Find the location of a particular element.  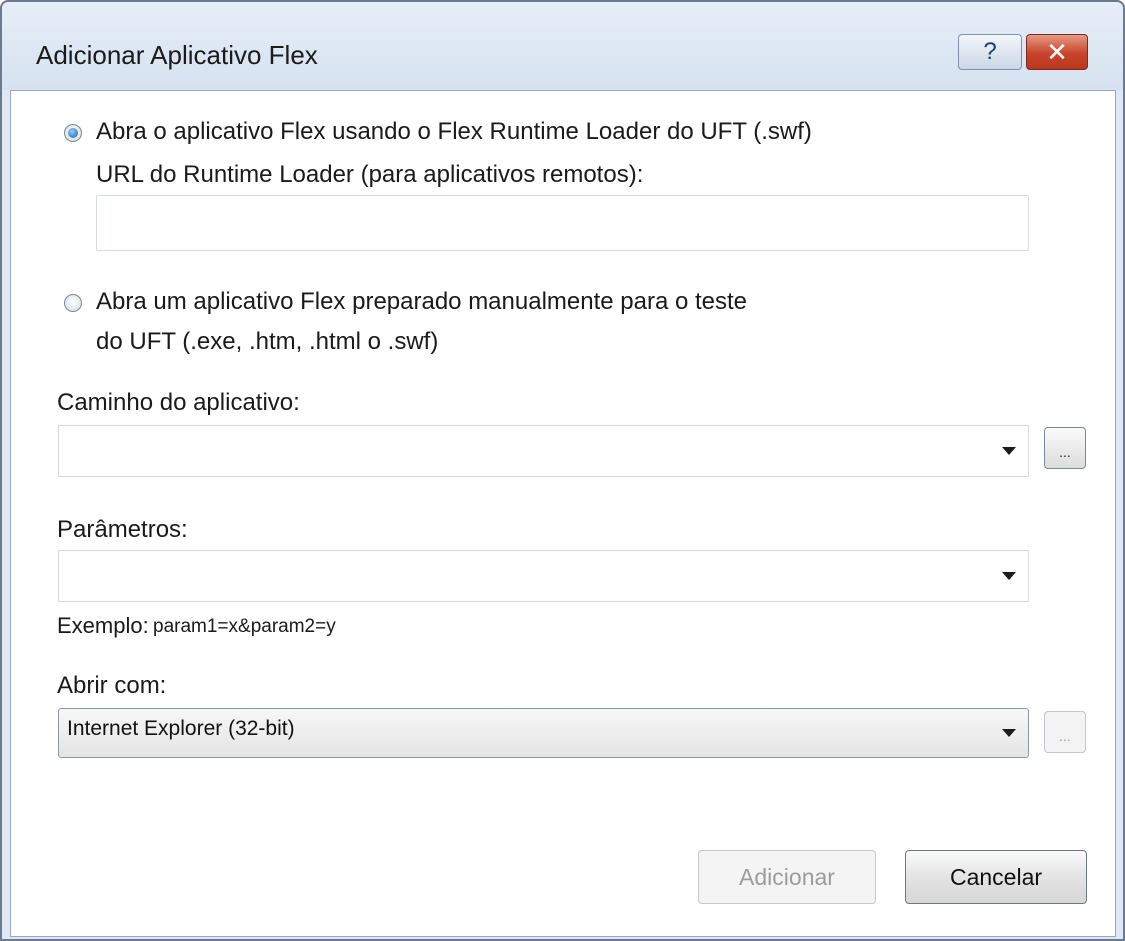

close-icon: ✕ is located at coordinates (1057, 51).